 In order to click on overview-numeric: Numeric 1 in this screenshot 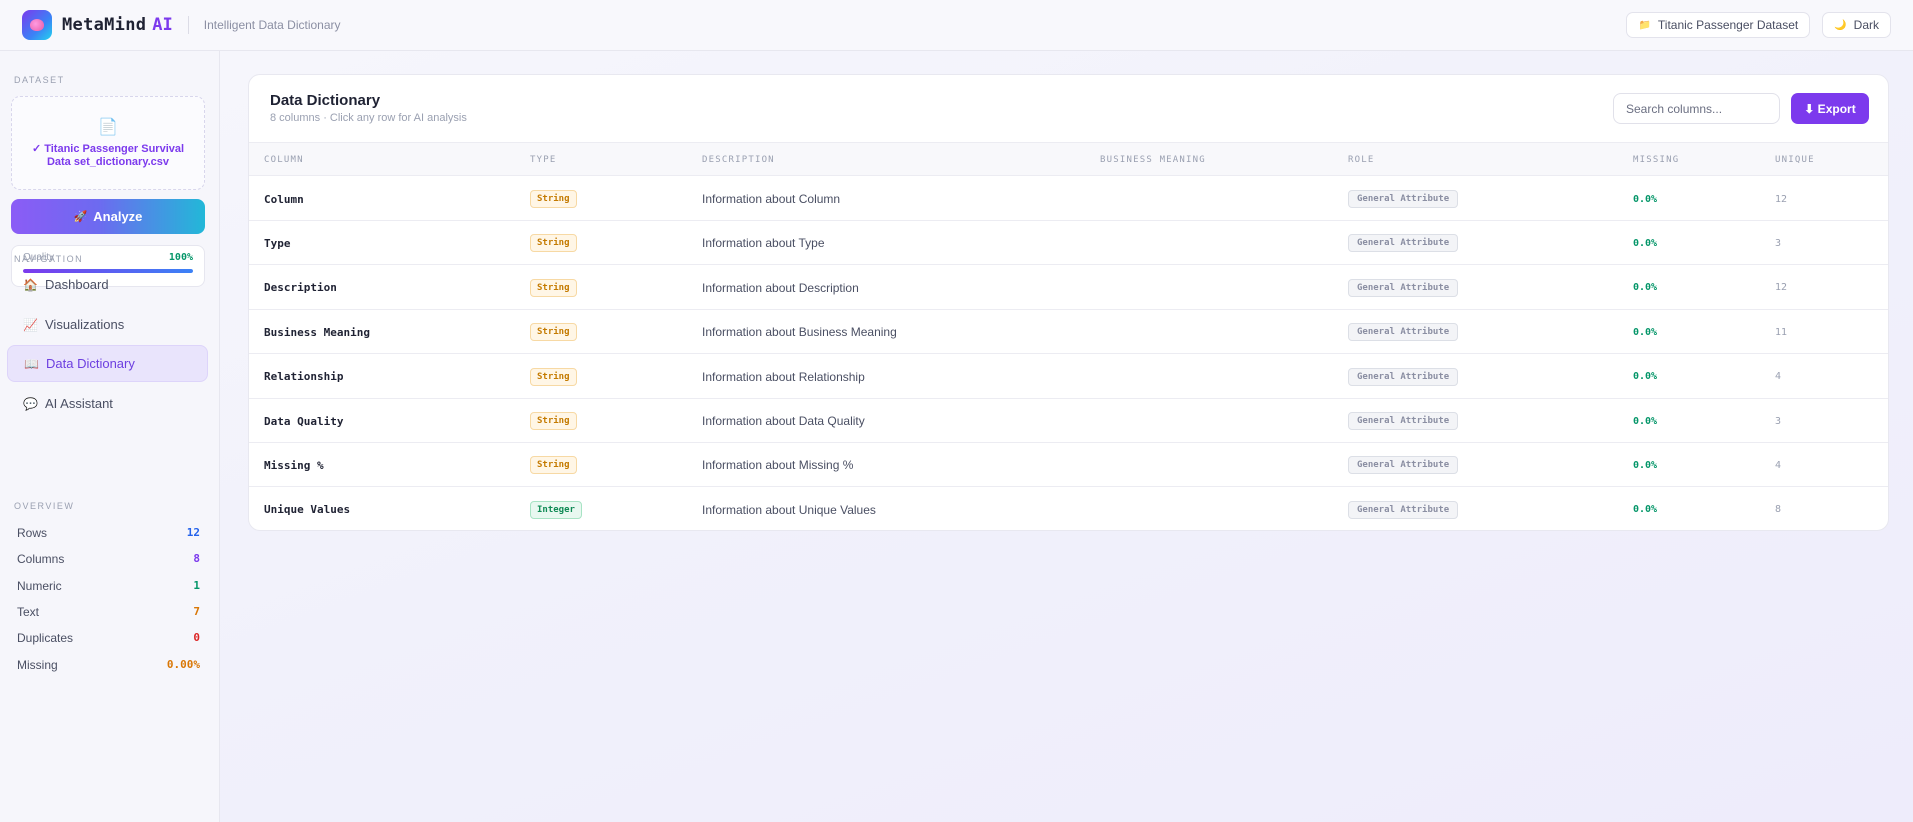, I will do `click(108, 586)`.